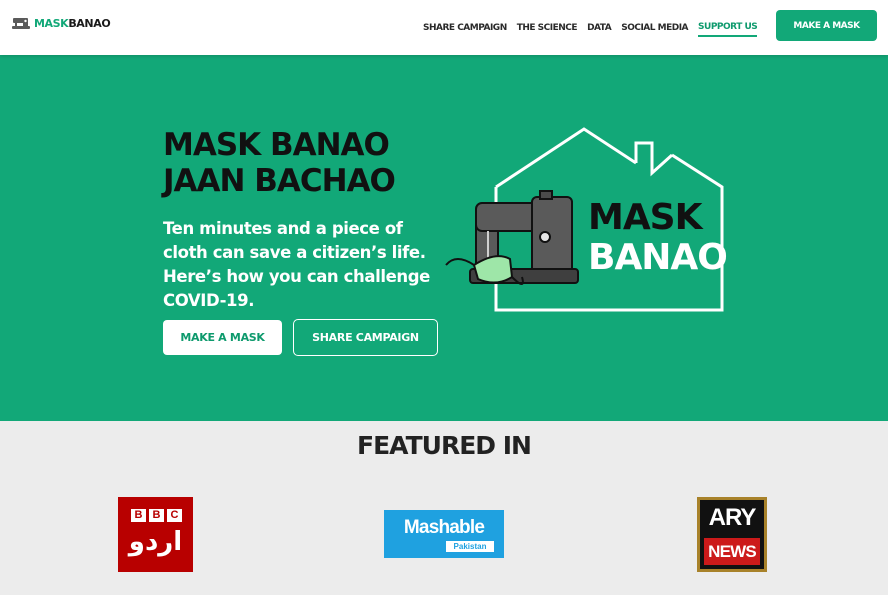  Describe the element at coordinates (465, 28) in the screenshot. I see `nav-share-campaign: SHARE CAMPAIGN` at that location.